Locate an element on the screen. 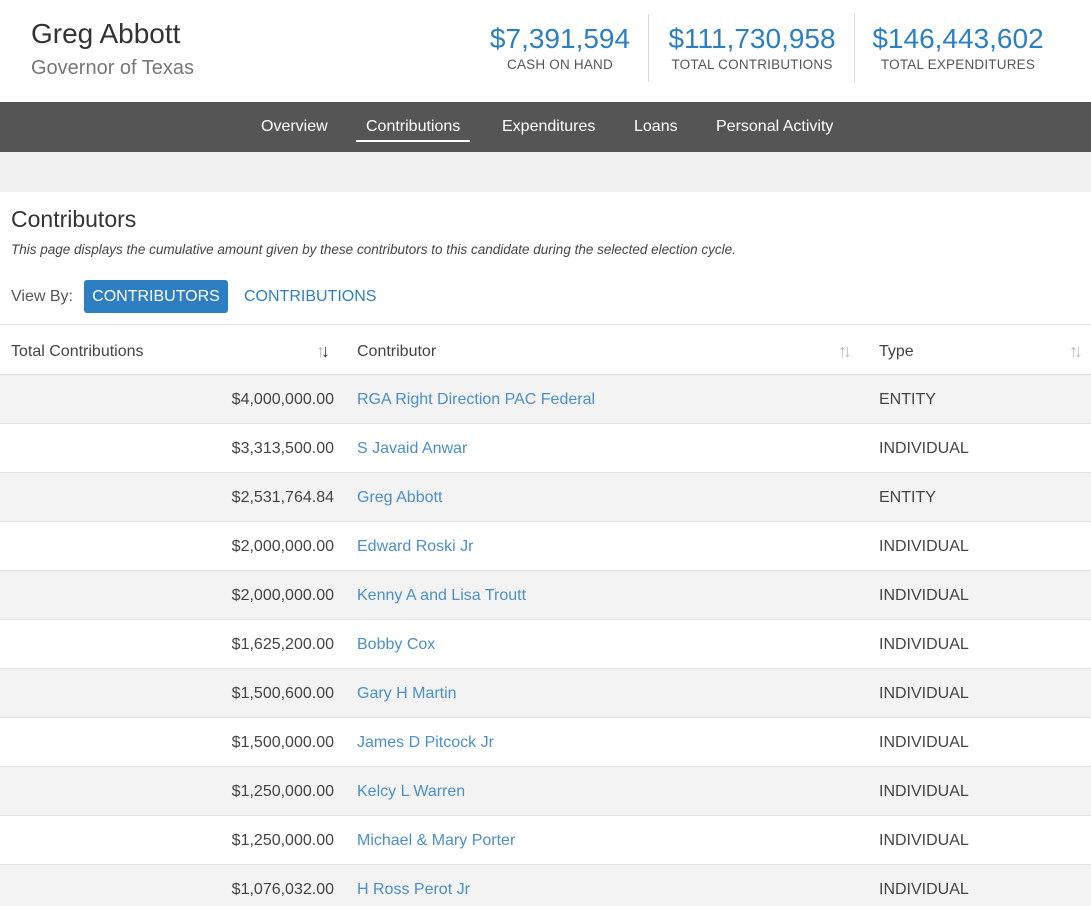  header-contributor: Contributor is located at coordinates (396, 350).